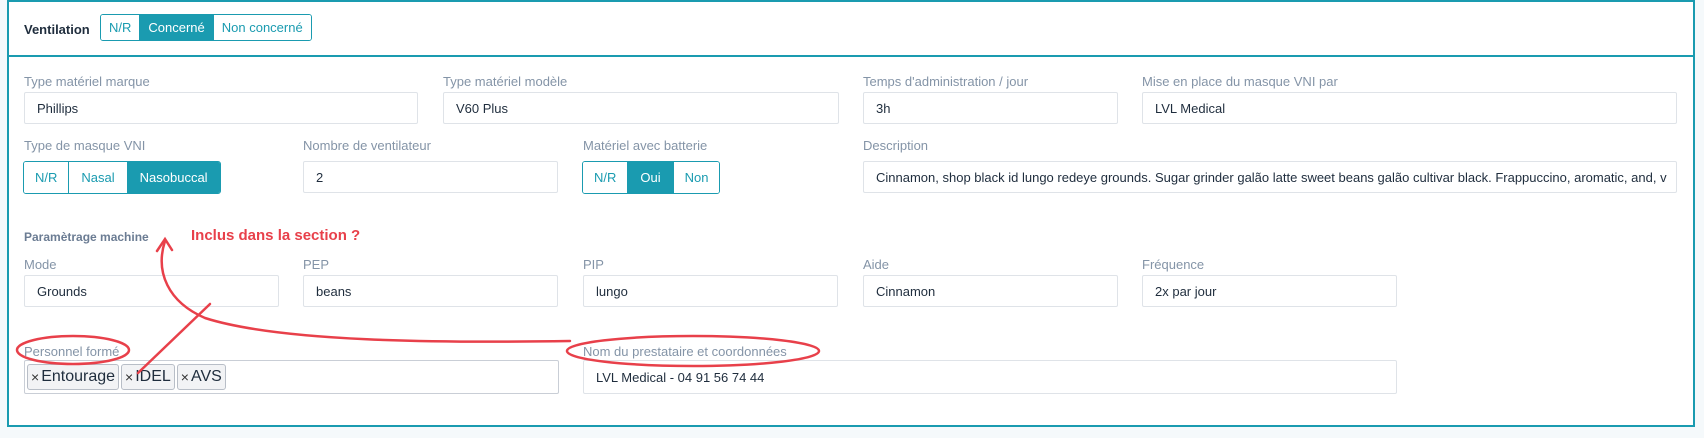 The width and height of the screenshot is (1704, 438). I want to click on modele-label: Type matériel modèle, so click(505, 81).